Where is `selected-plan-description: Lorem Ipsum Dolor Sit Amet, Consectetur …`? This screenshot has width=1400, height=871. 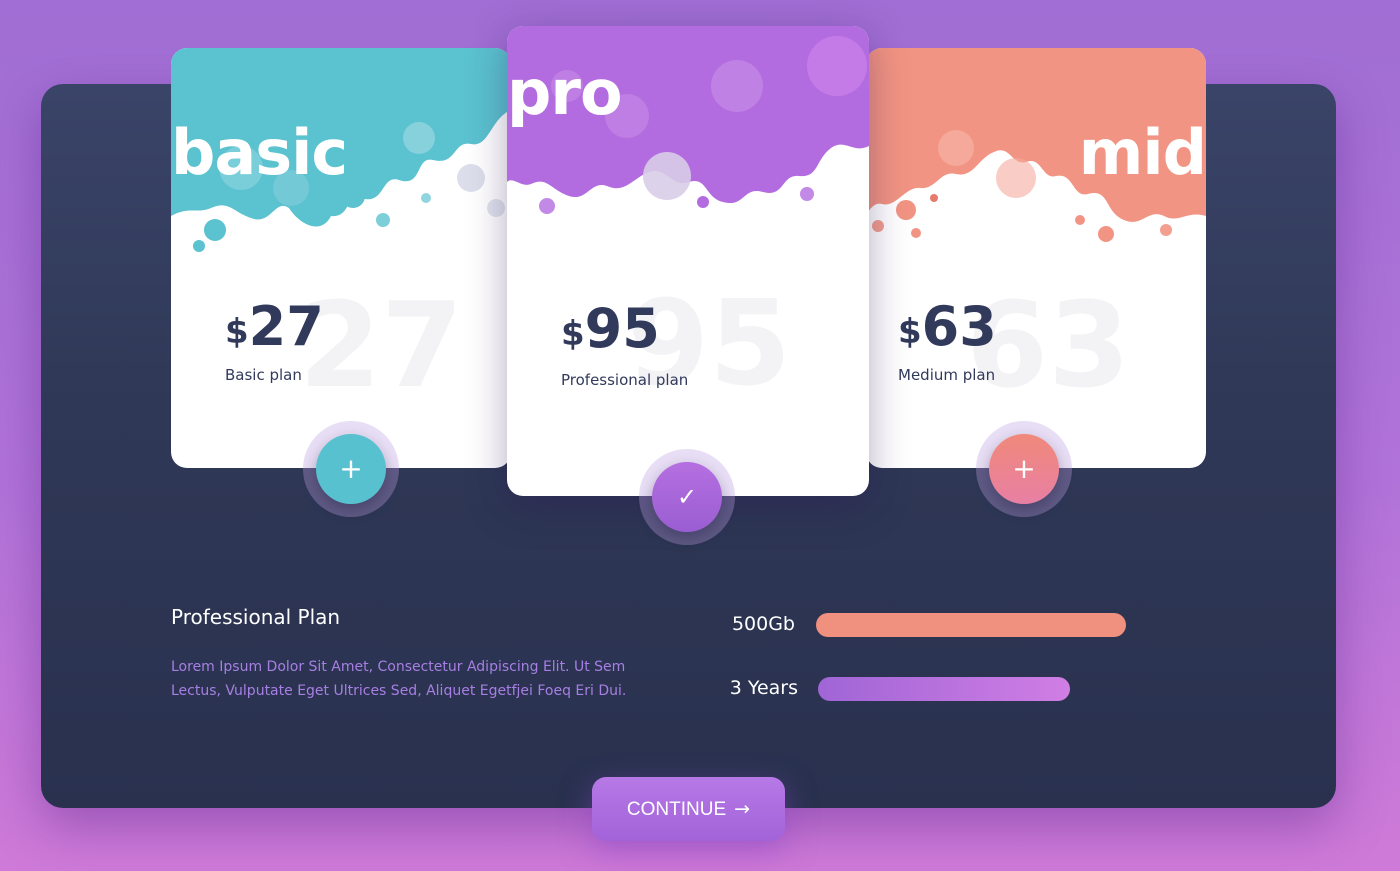 selected-plan-description: Lorem Ipsum Dolor Sit Amet, Consectetur … is located at coordinates (399, 679).